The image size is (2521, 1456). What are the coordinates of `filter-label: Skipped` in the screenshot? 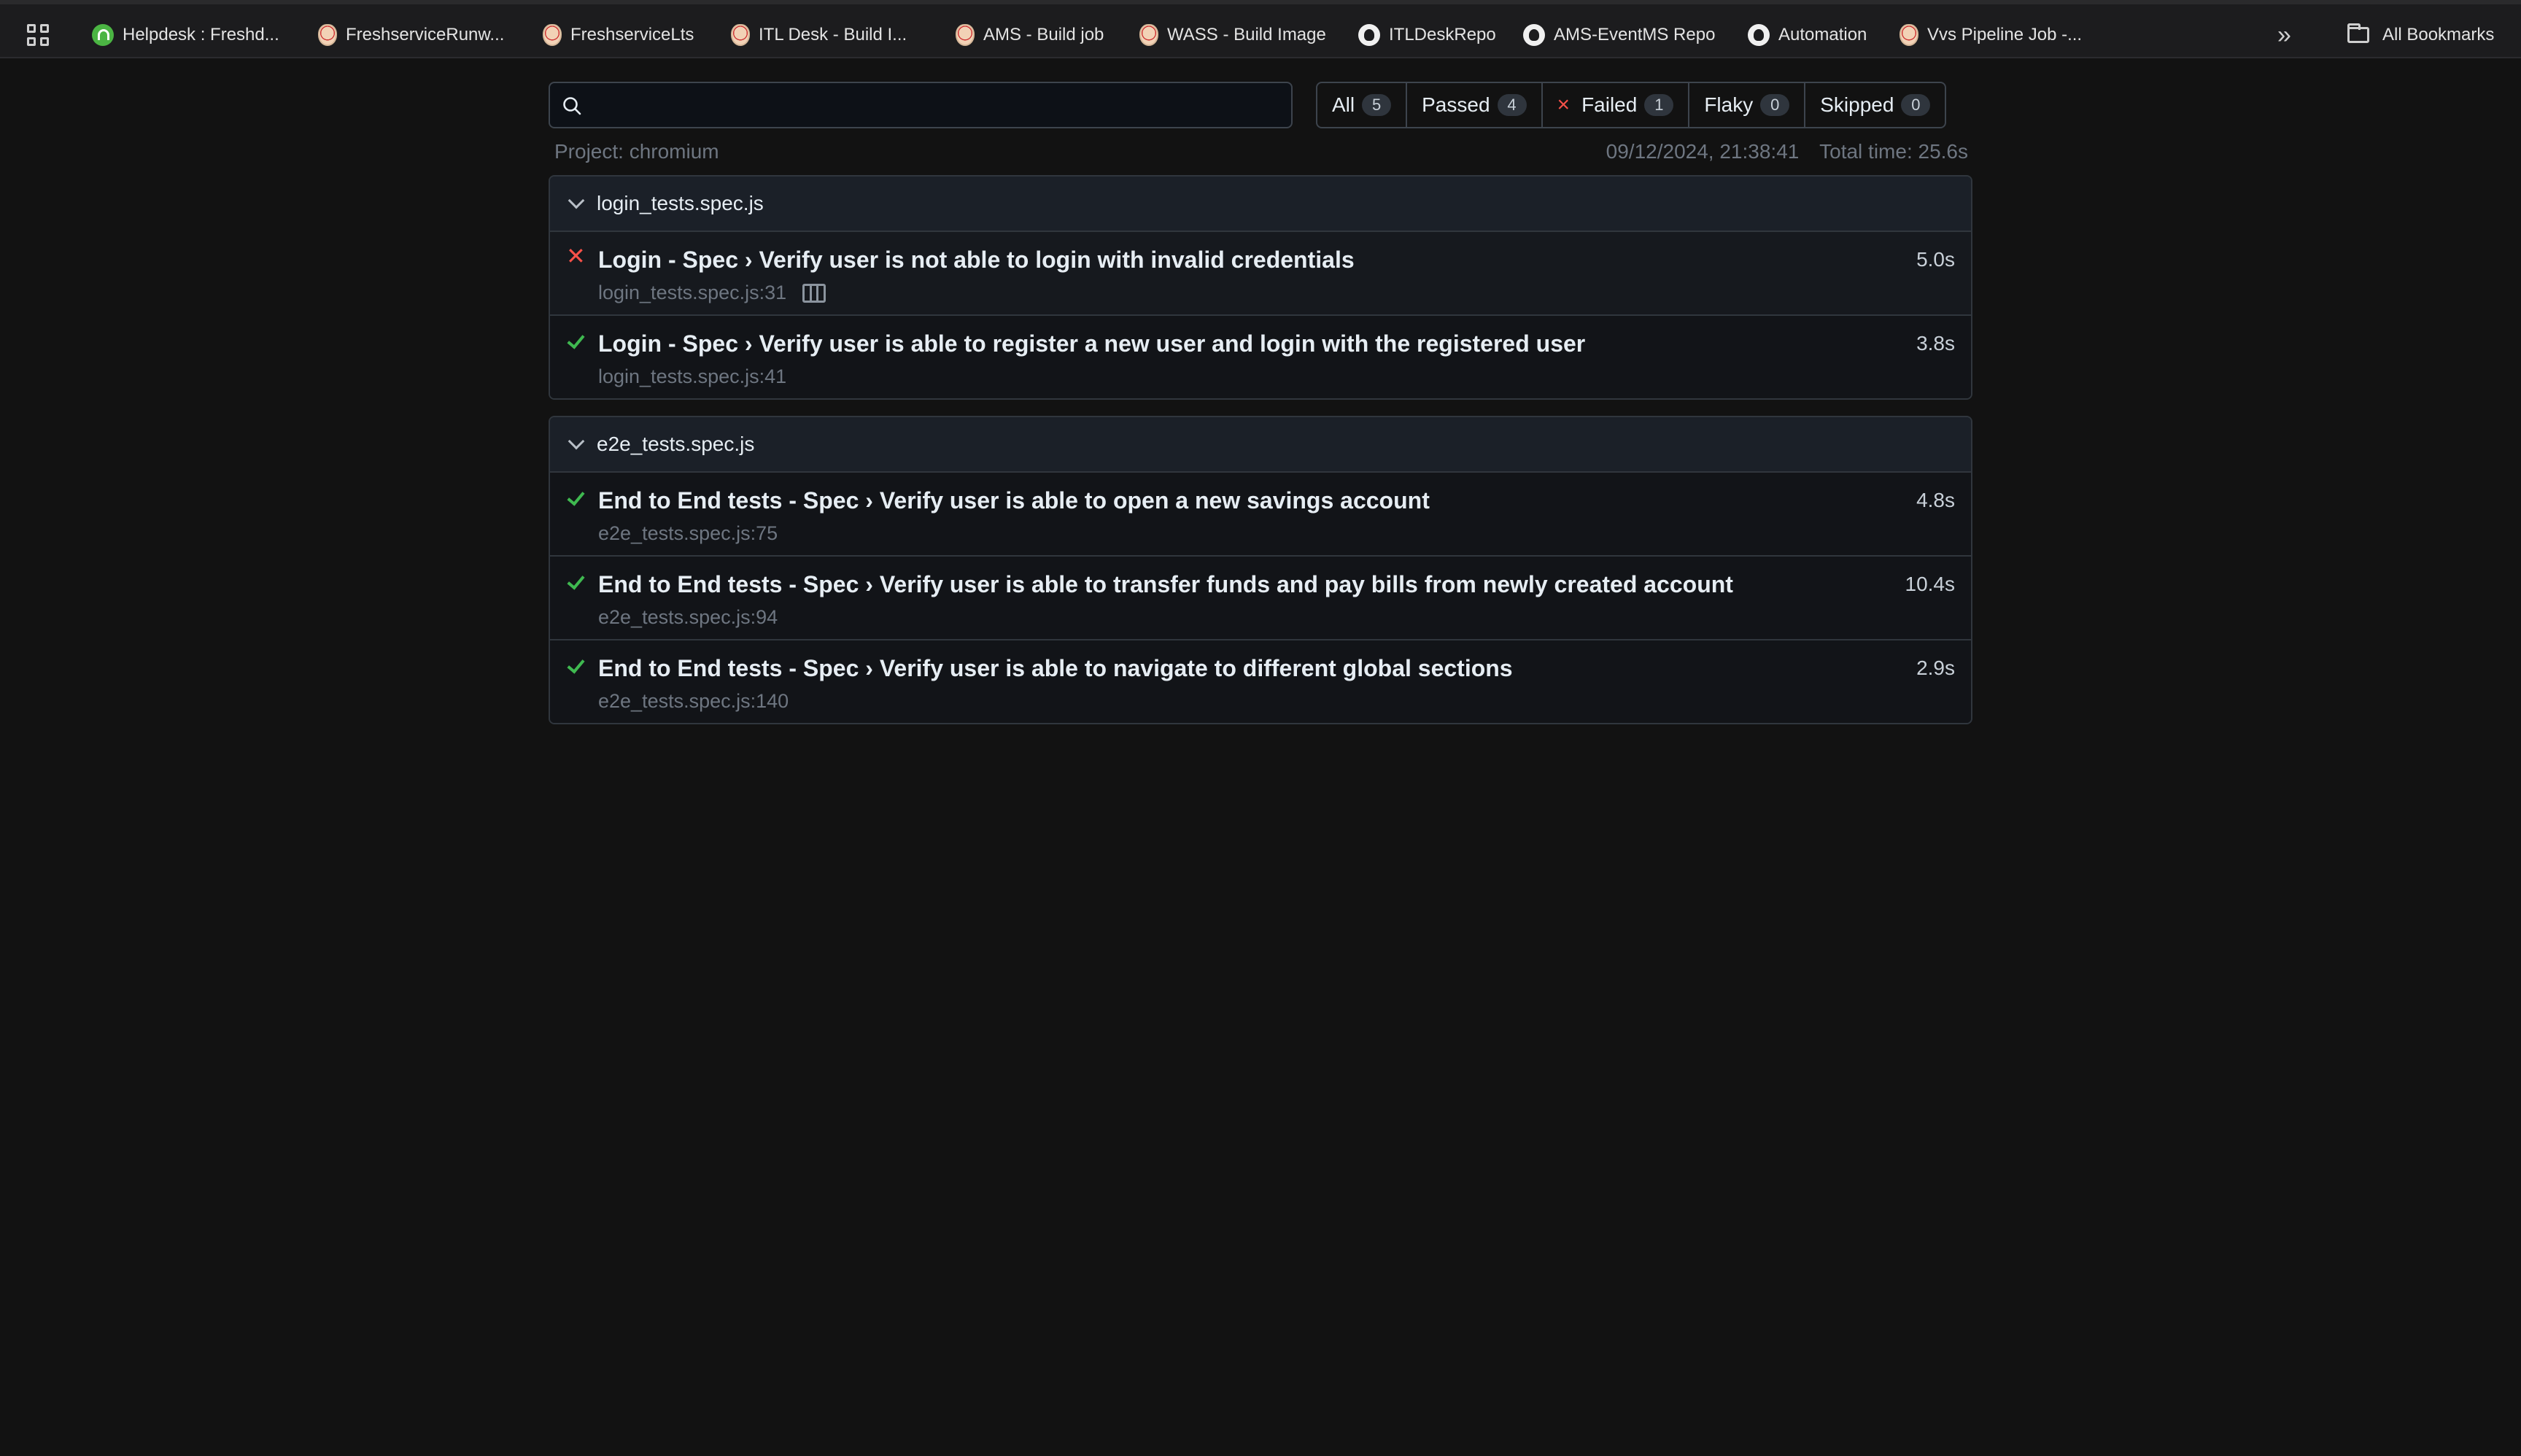 It's located at (1857, 104).